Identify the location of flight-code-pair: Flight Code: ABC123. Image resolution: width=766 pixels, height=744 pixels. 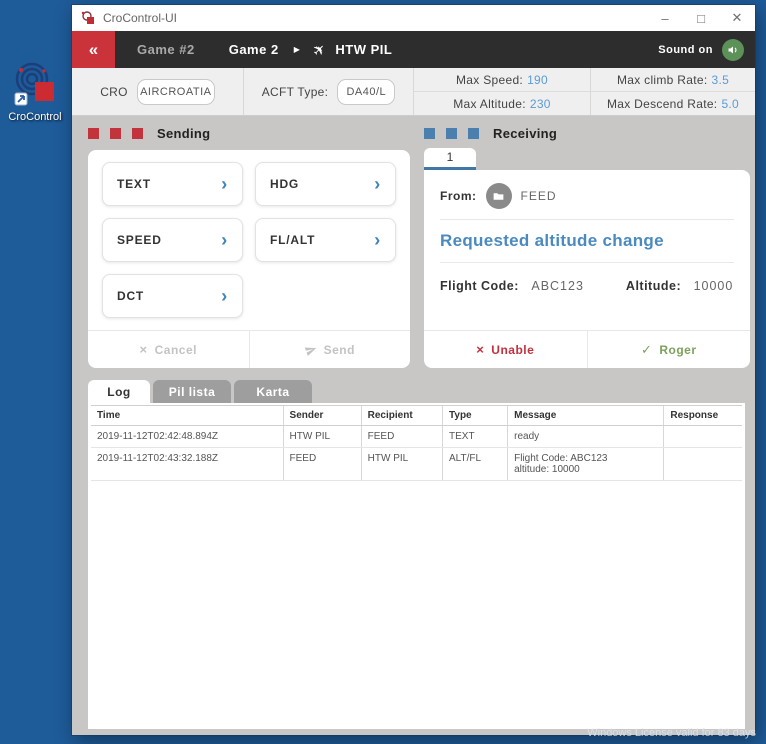
(512, 286).